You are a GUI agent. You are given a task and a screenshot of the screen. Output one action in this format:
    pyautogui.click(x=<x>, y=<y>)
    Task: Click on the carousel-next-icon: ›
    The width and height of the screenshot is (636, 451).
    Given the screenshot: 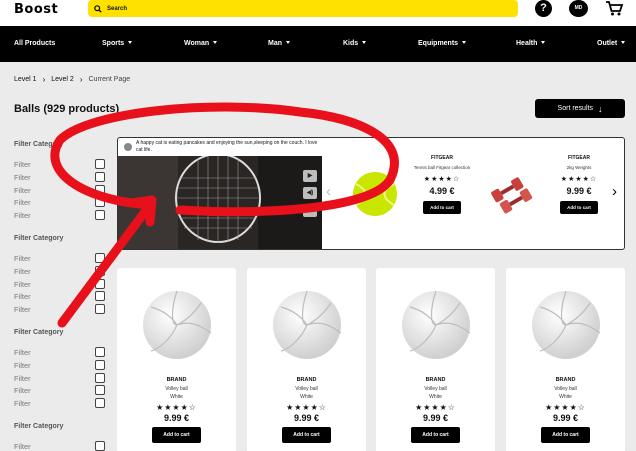 What is the action you would take?
    pyautogui.click(x=614, y=191)
    